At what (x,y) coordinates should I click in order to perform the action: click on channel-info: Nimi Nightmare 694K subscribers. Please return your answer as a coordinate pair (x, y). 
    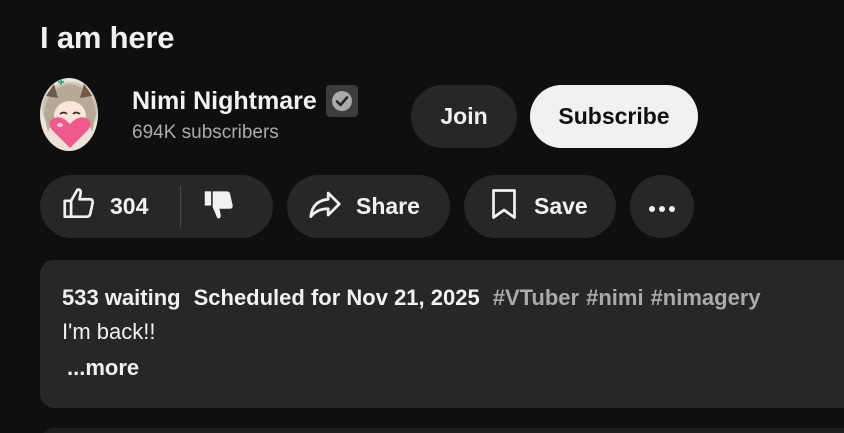
    Looking at the image, I should click on (245, 114).